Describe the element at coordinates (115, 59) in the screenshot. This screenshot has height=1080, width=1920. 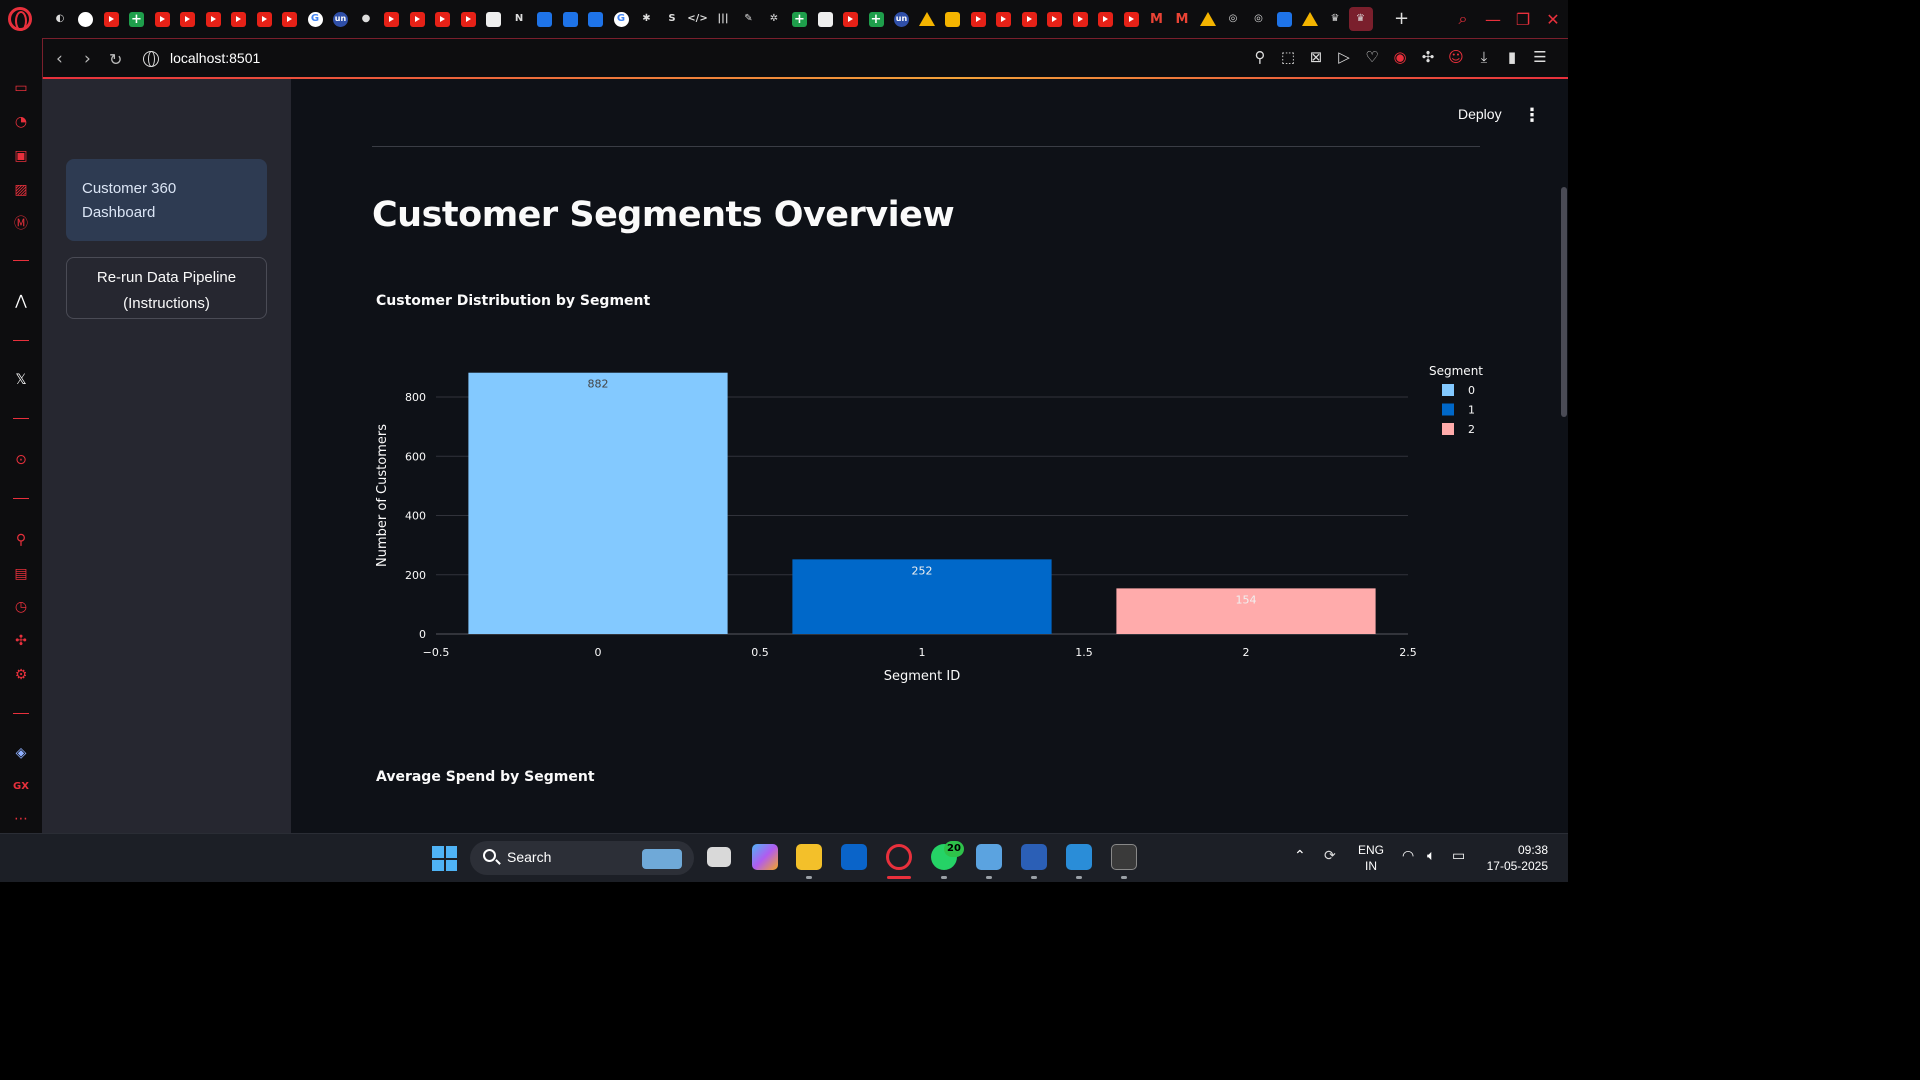
I see `reload-icon: ↻` at that location.